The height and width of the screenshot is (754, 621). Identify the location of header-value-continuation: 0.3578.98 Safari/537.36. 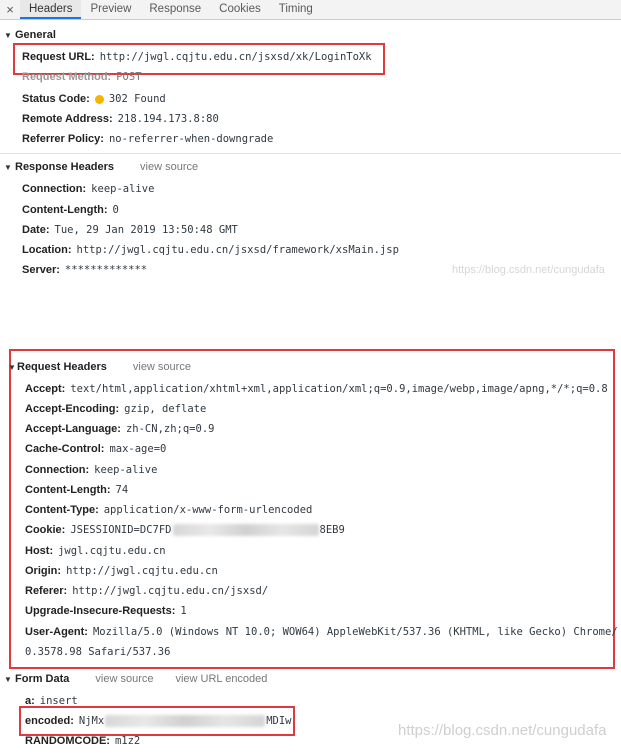
(98, 652).